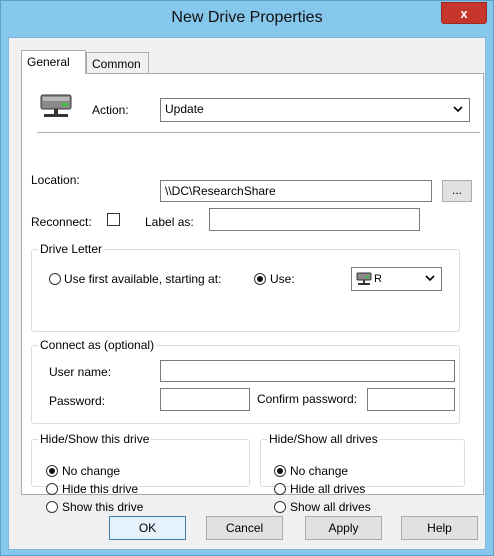 This screenshot has height=556, width=494. What do you see at coordinates (97, 345) in the screenshot?
I see `connect-as-legend: Connect as (optional)` at bounding box center [97, 345].